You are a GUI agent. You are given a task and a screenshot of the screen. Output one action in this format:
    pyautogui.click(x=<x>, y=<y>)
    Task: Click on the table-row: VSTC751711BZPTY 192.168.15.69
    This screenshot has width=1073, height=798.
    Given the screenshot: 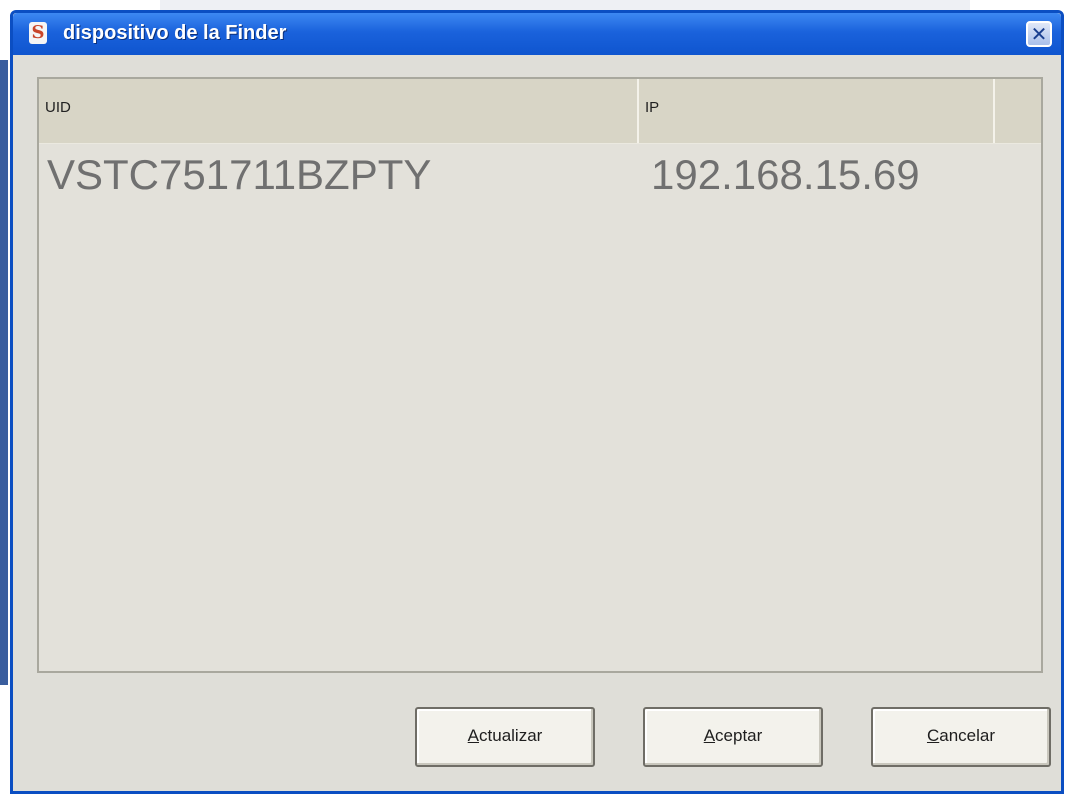 What is the action you would take?
    pyautogui.click(x=540, y=175)
    